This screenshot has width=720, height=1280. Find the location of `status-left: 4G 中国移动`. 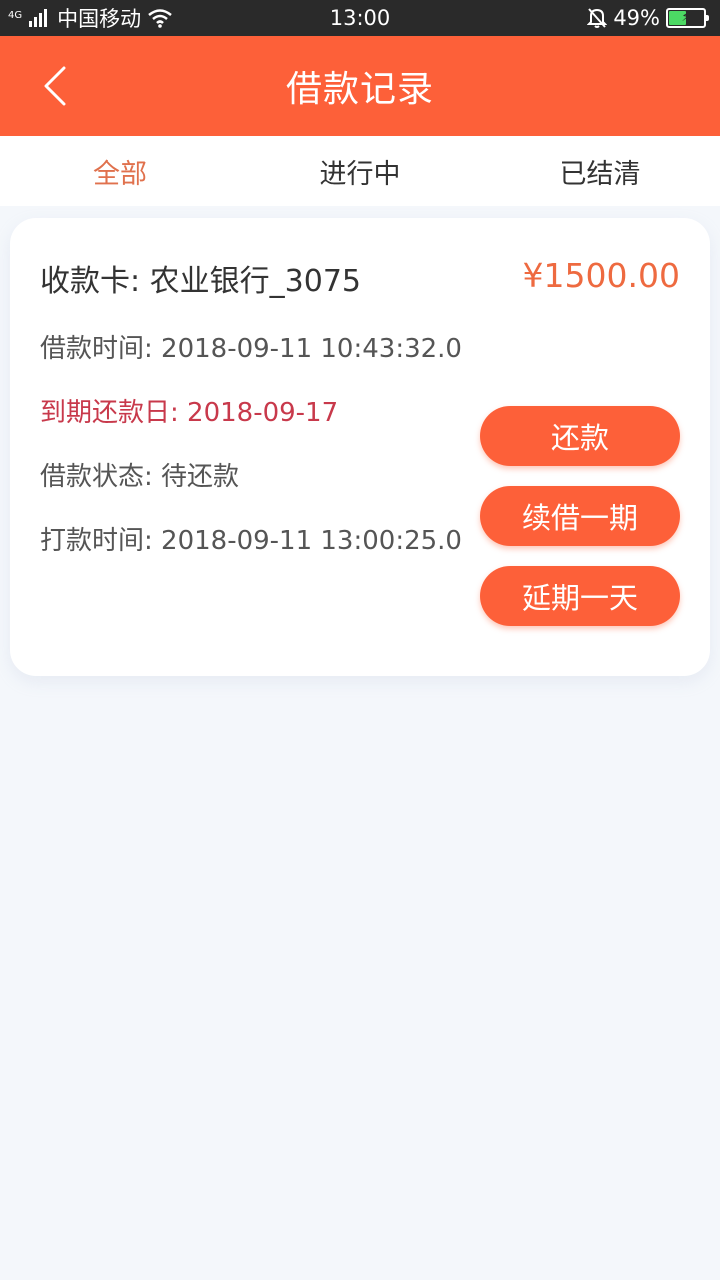

status-left: 4G 中国移动 is located at coordinates (90, 18).